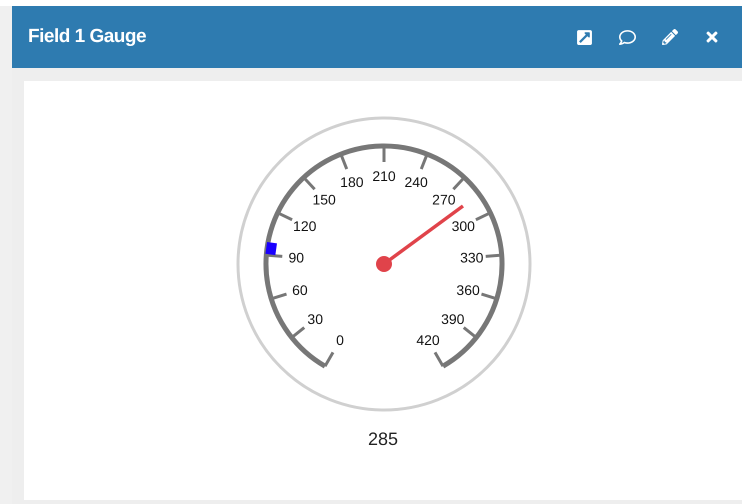 The width and height of the screenshot is (742, 504). What do you see at coordinates (428, 340) in the screenshot?
I see `gauge-tick-label: 420` at bounding box center [428, 340].